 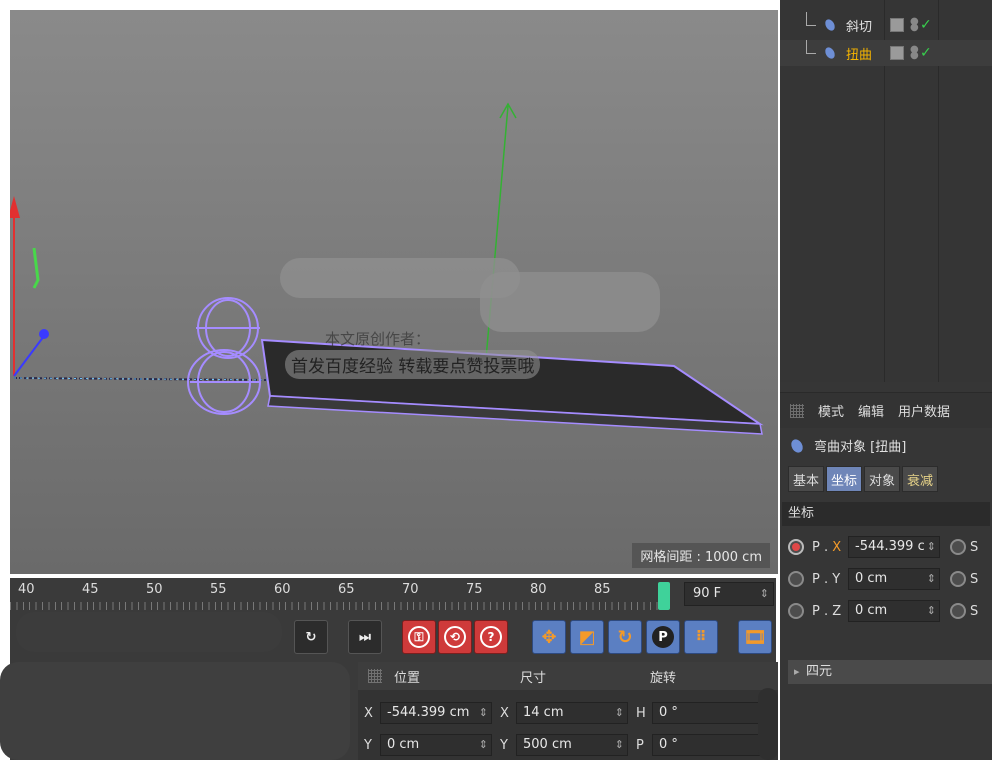 I want to click on coord-label-px: P . X, so click(x=827, y=547).